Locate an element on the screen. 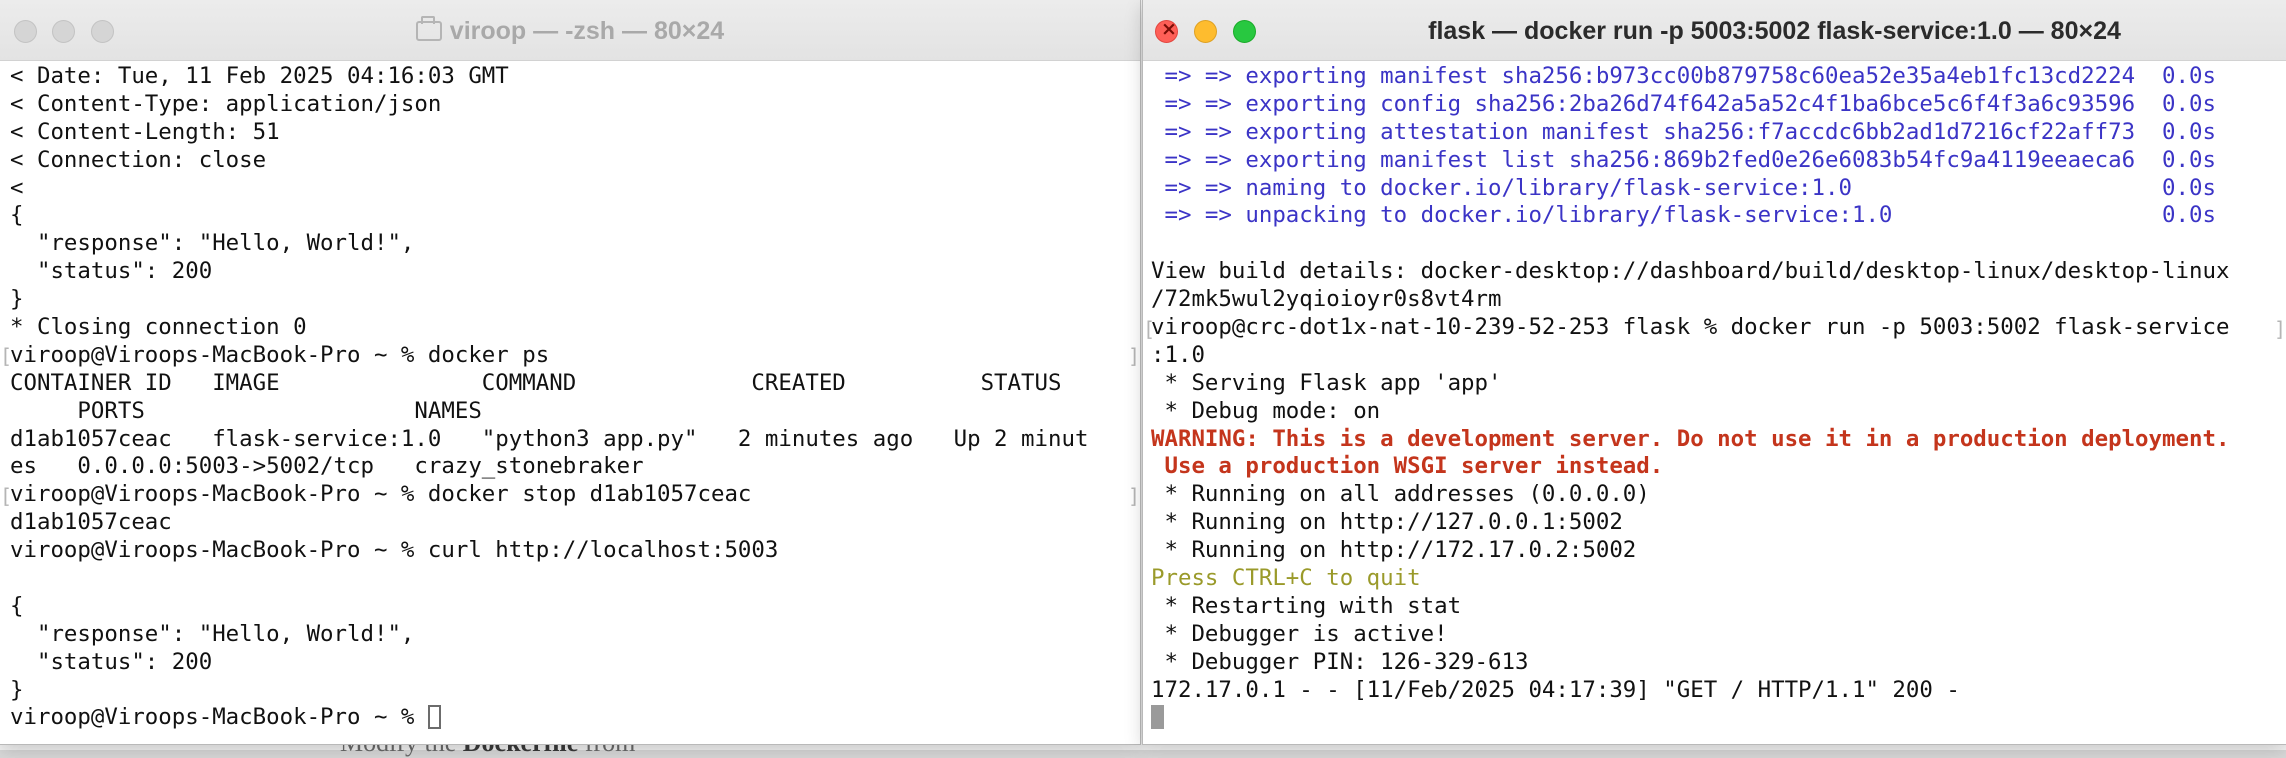 This screenshot has width=2286, height=758. terminal-line: < Connection: close is located at coordinates (138, 159).